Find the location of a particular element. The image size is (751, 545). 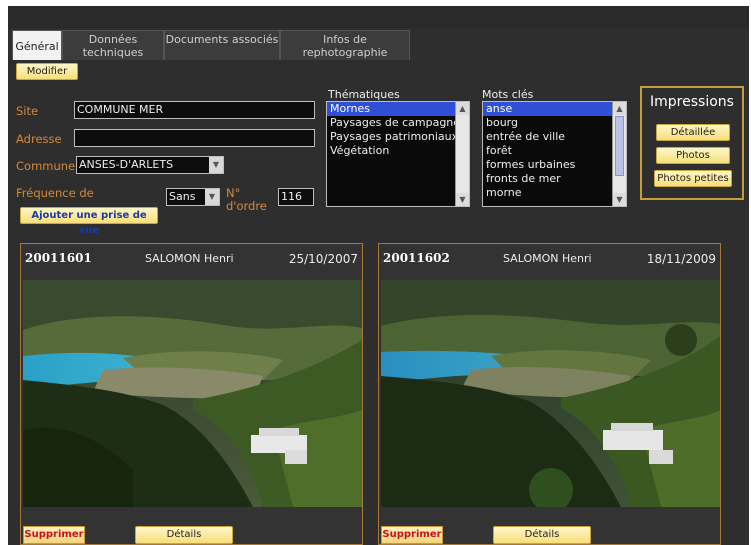

site-label: Site is located at coordinates (27, 111).